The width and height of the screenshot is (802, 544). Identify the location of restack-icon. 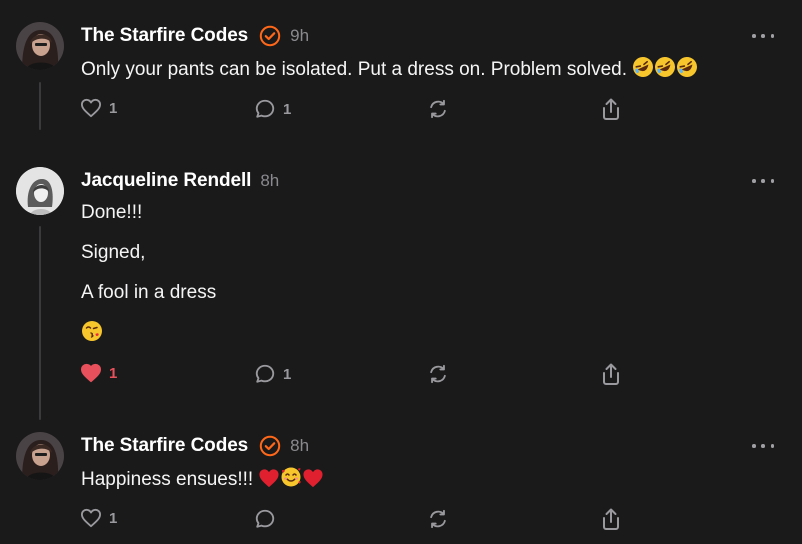
(438, 519).